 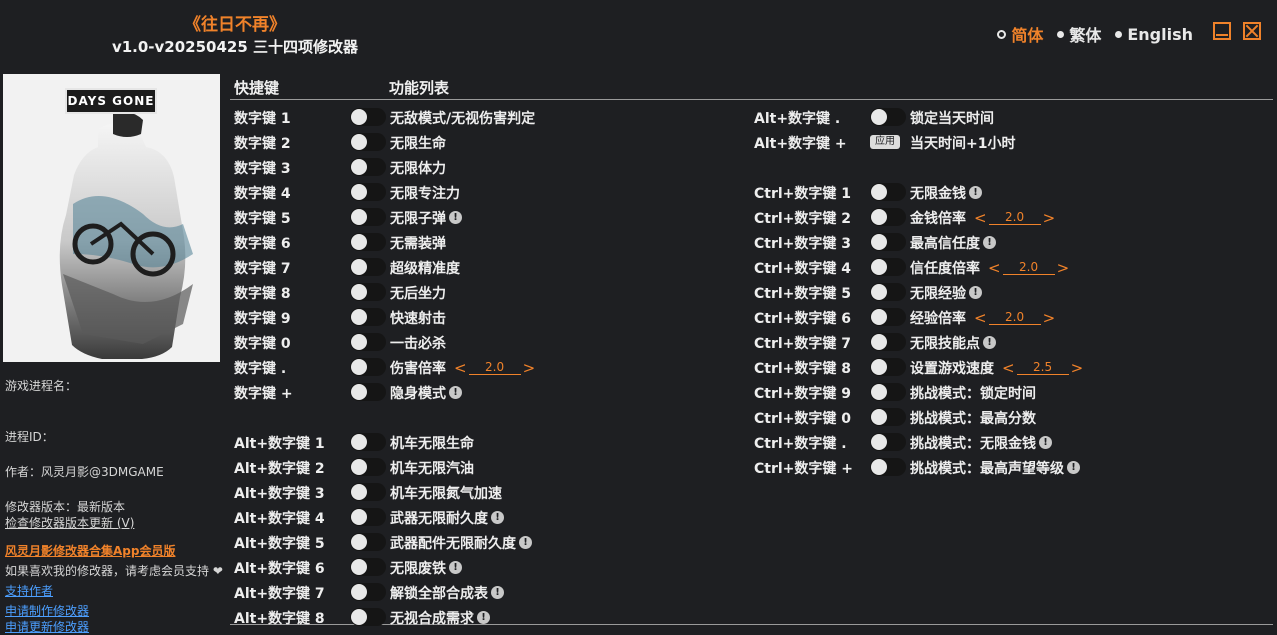 What do you see at coordinates (945, 268) in the screenshot?
I see `feature-text: 信任度倍率` at bounding box center [945, 268].